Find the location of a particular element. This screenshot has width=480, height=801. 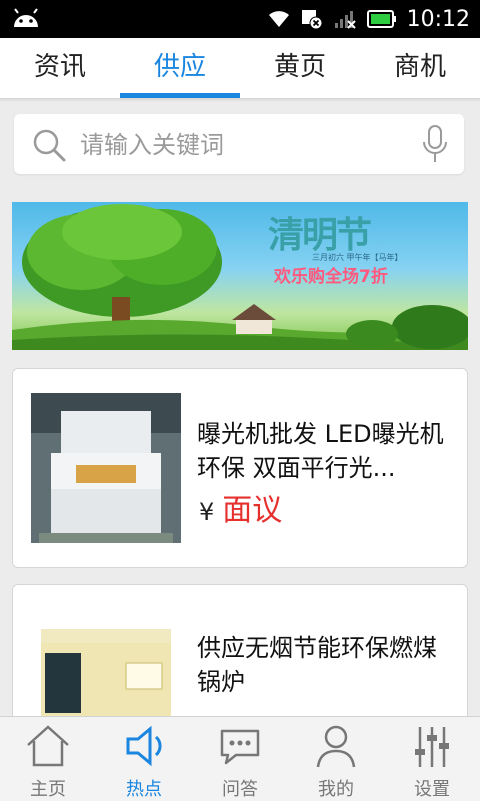

search-bar is located at coordinates (239, 144).